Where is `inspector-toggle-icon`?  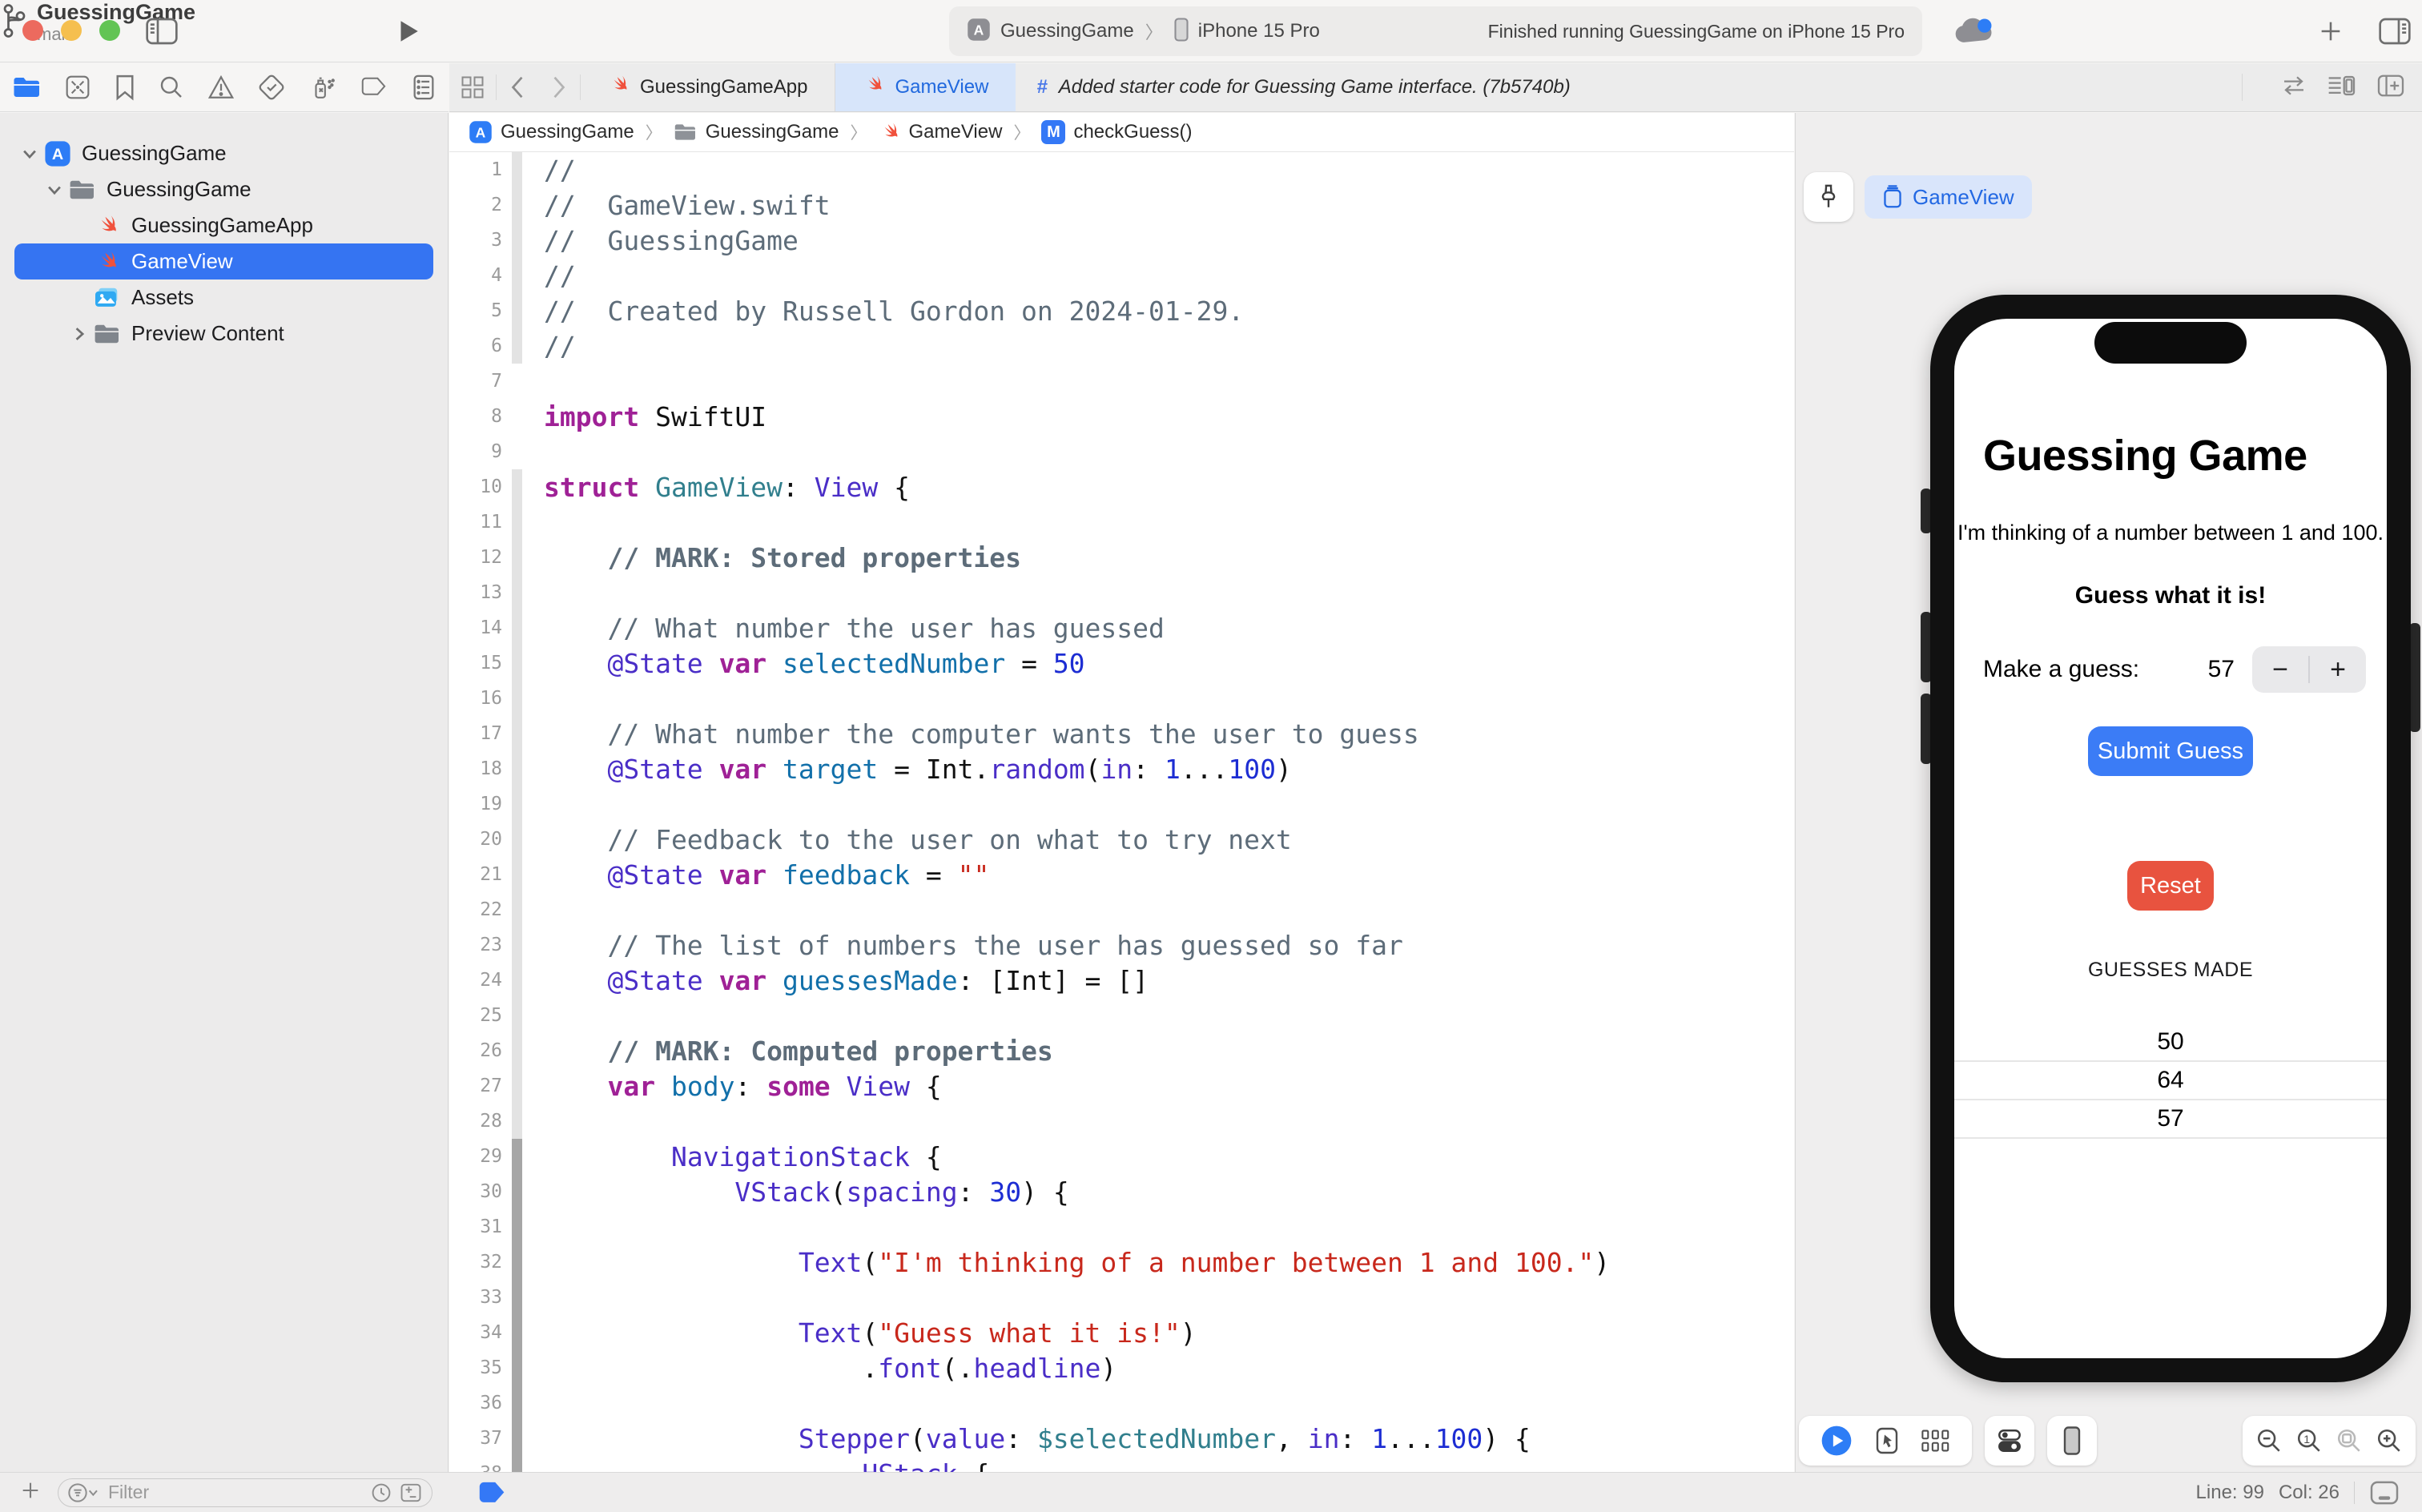 inspector-toggle-icon is located at coordinates (2395, 33).